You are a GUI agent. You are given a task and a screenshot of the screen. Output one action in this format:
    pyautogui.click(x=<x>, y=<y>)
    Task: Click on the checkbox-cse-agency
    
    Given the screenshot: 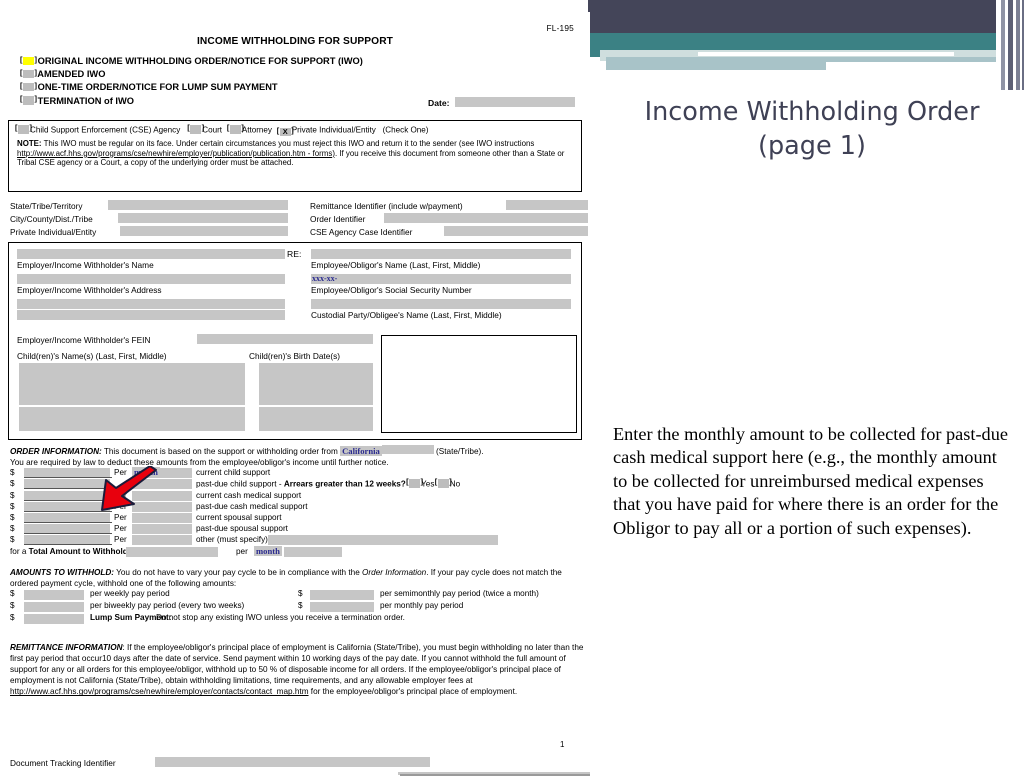 What is the action you would take?
    pyautogui.click(x=23, y=129)
    